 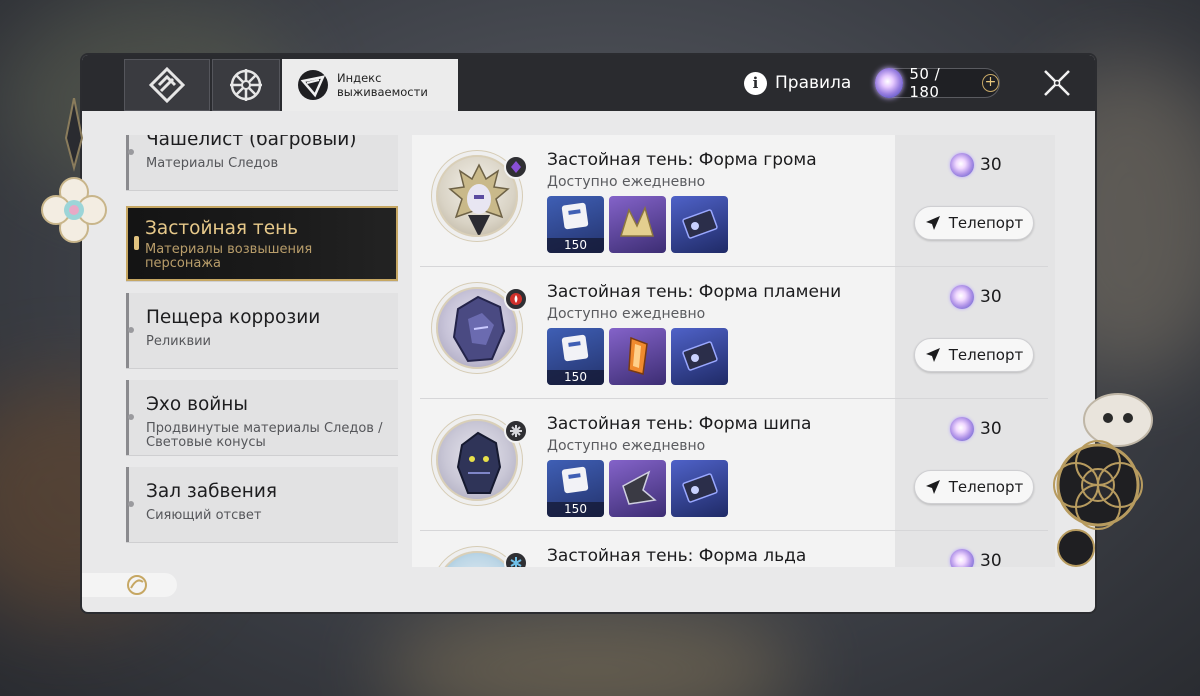 I want to click on top-bar: Индекс выживаемости i Правила 50 / 180 +, so click(x=588, y=83).